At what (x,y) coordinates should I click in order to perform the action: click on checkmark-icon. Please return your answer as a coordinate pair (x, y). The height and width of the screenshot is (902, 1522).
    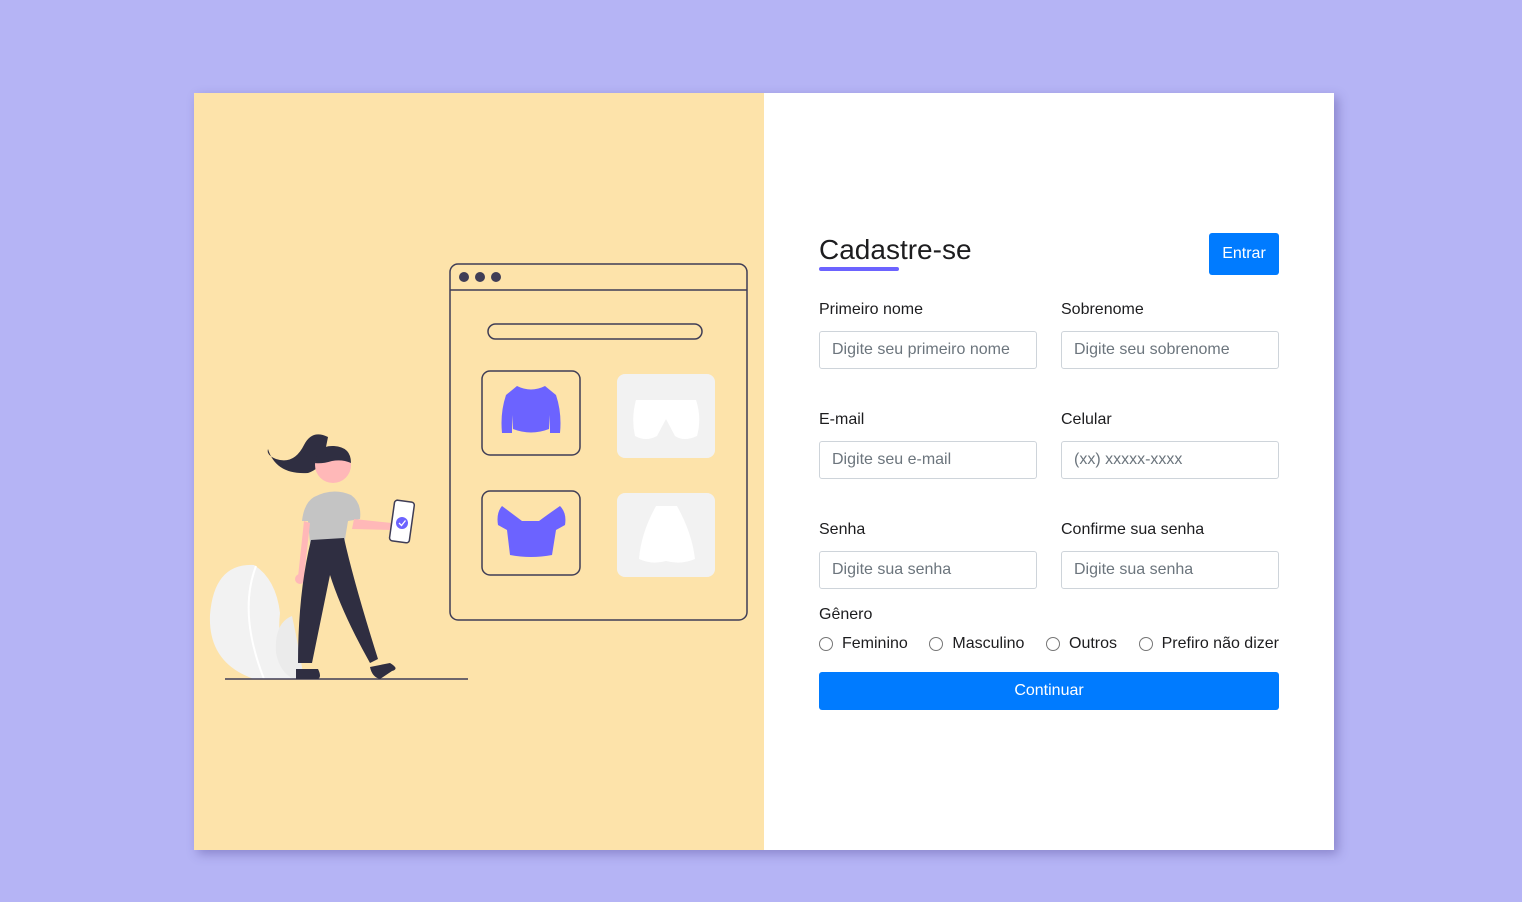
    Looking at the image, I should click on (402, 523).